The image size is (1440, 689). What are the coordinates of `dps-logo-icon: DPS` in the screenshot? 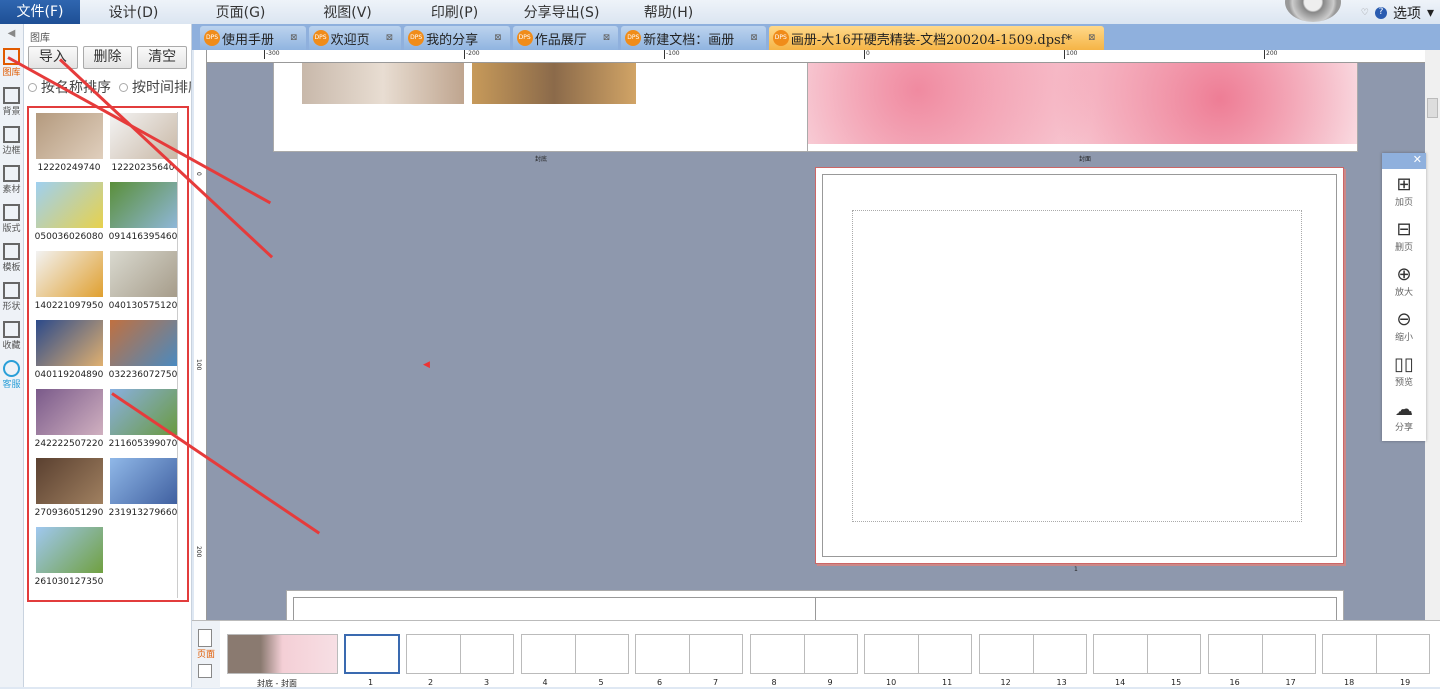 It's located at (780, 38).